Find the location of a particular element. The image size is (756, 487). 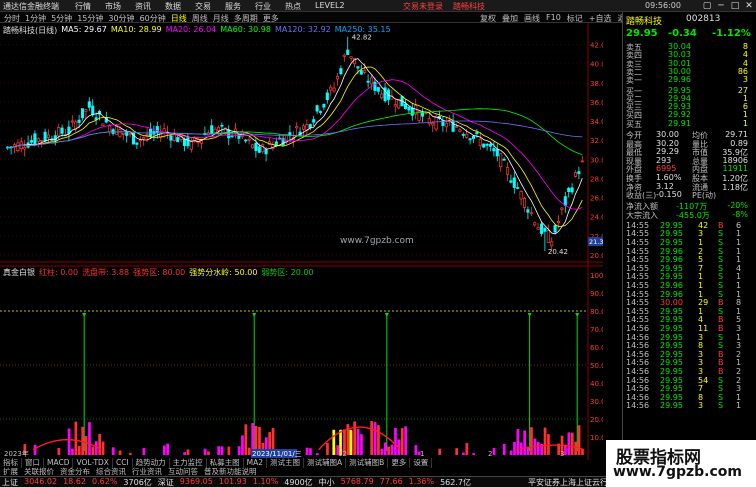

indicator-axis-label: 50.00 is located at coordinates (596, 366).